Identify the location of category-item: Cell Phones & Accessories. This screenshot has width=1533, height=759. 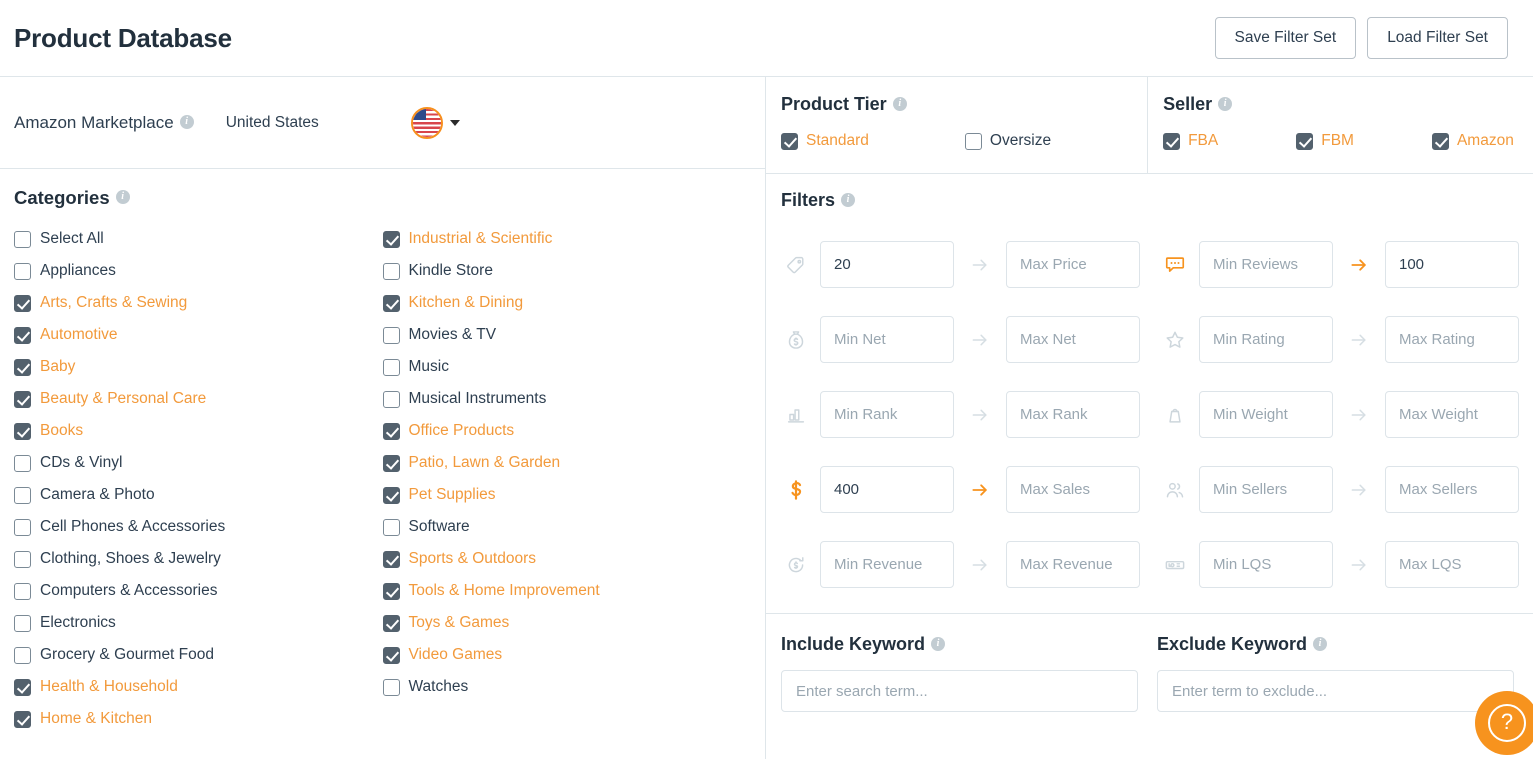
(198, 527).